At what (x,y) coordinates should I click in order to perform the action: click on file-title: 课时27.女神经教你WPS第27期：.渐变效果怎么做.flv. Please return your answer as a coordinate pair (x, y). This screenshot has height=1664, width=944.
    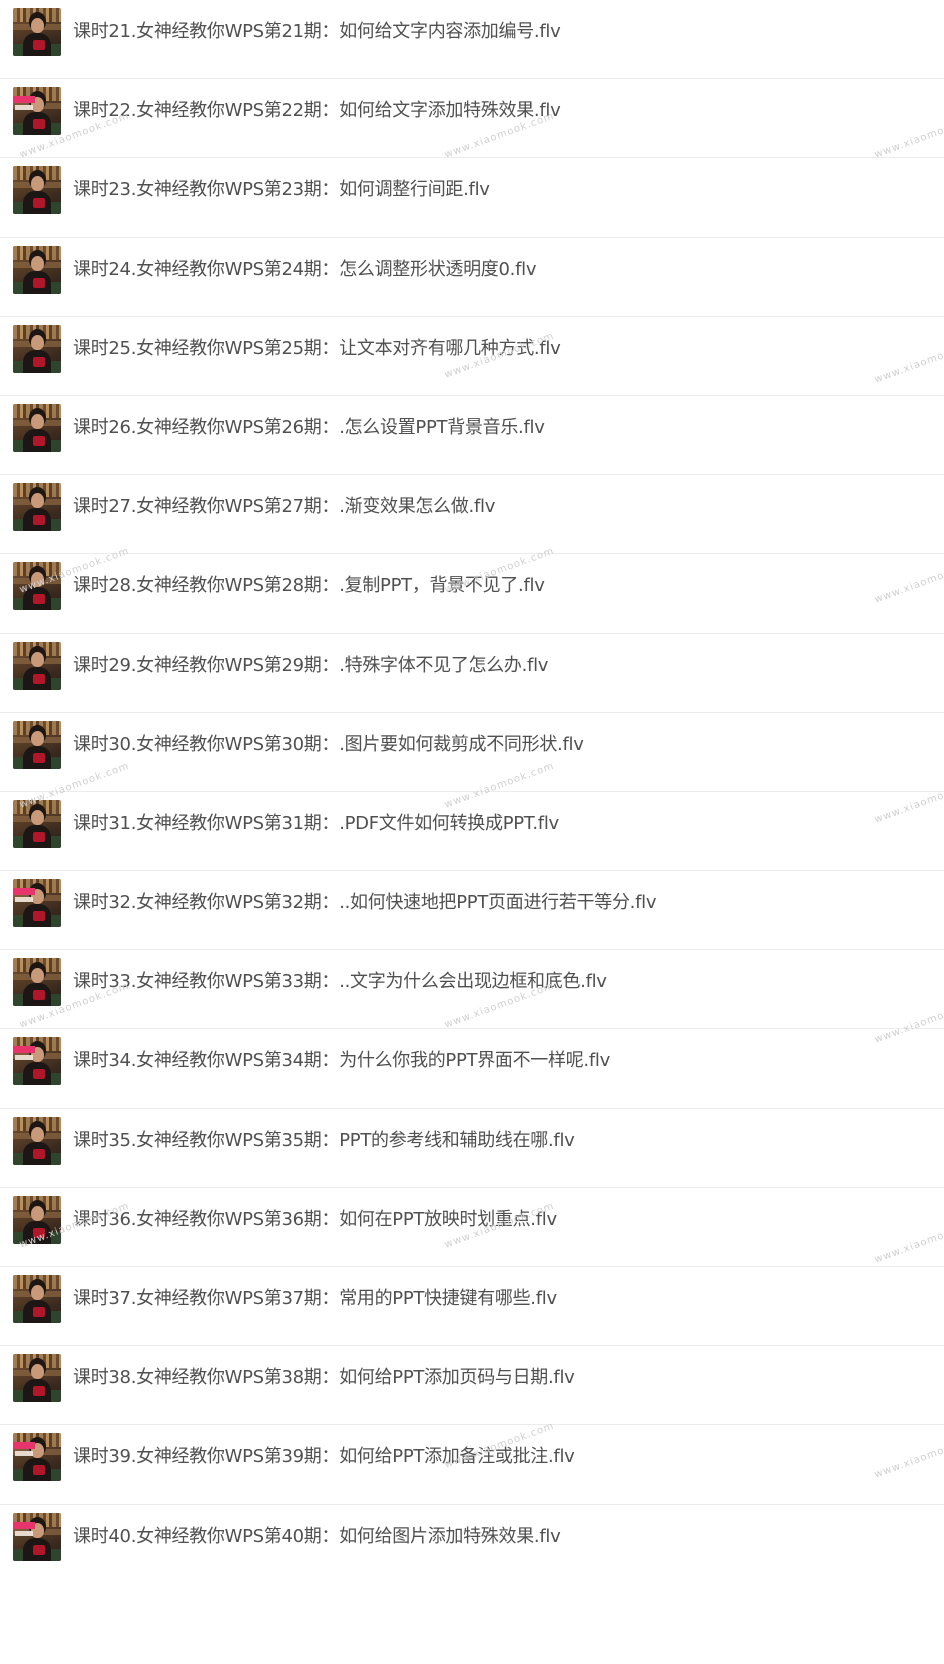
    Looking at the image, I should click on (284, 507).